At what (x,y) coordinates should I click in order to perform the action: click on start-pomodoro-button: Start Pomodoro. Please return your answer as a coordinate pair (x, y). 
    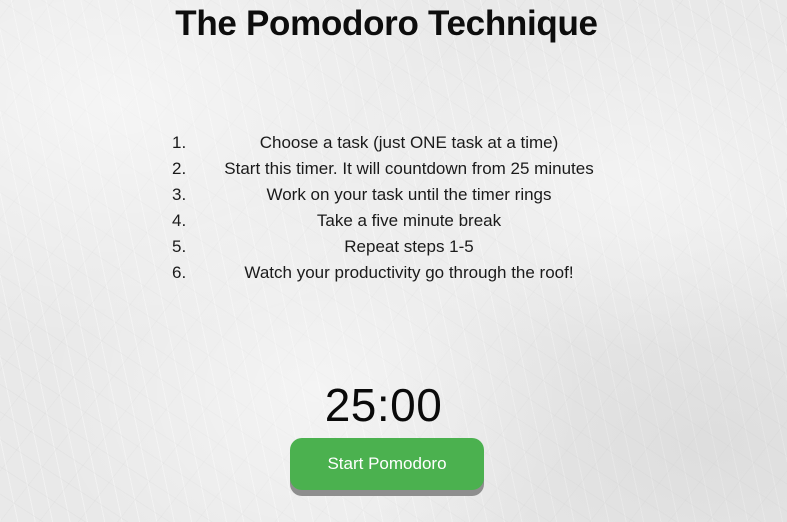
    Looking at the image, I should click on (387, 464).